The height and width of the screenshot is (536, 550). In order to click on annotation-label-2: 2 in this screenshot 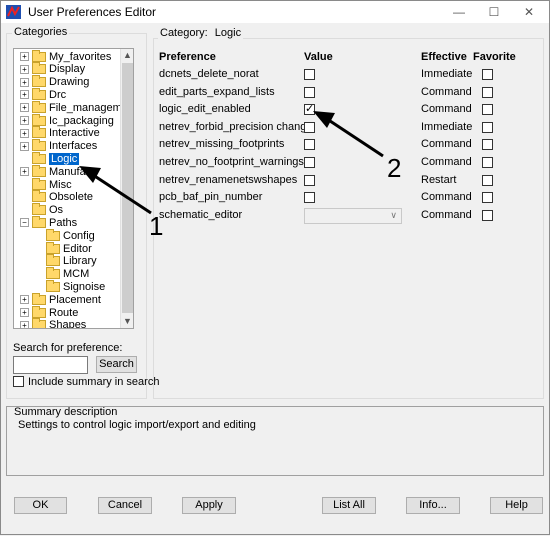, I will do `click(394, 168)`.